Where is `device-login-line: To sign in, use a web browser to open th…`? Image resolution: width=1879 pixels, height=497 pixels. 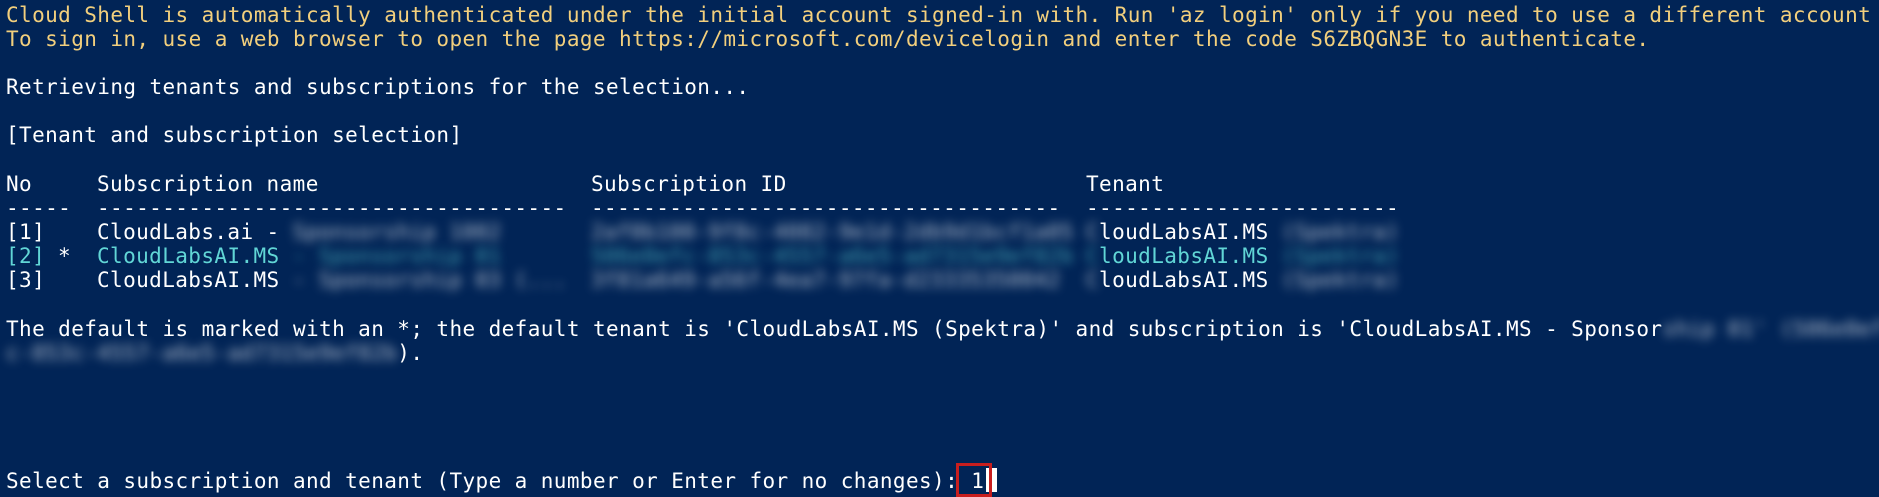
device-login-line: To sign in, use a web browser to open th… is located at coordinates (828, 39).